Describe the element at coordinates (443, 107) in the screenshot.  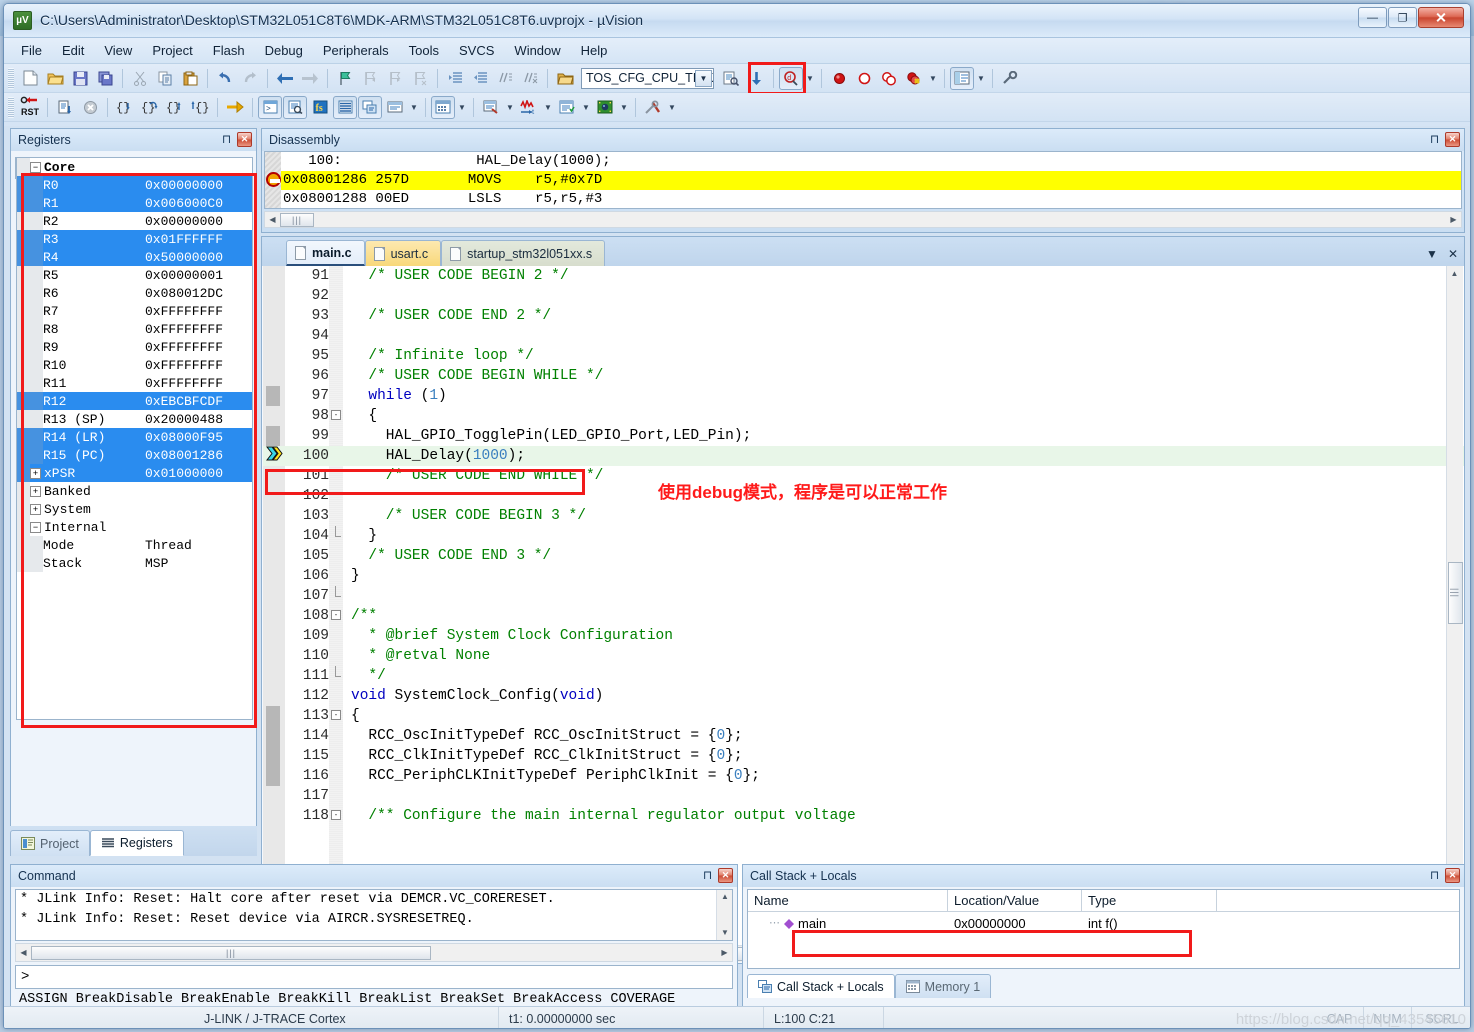
I see `memory-window-icon` at that location.